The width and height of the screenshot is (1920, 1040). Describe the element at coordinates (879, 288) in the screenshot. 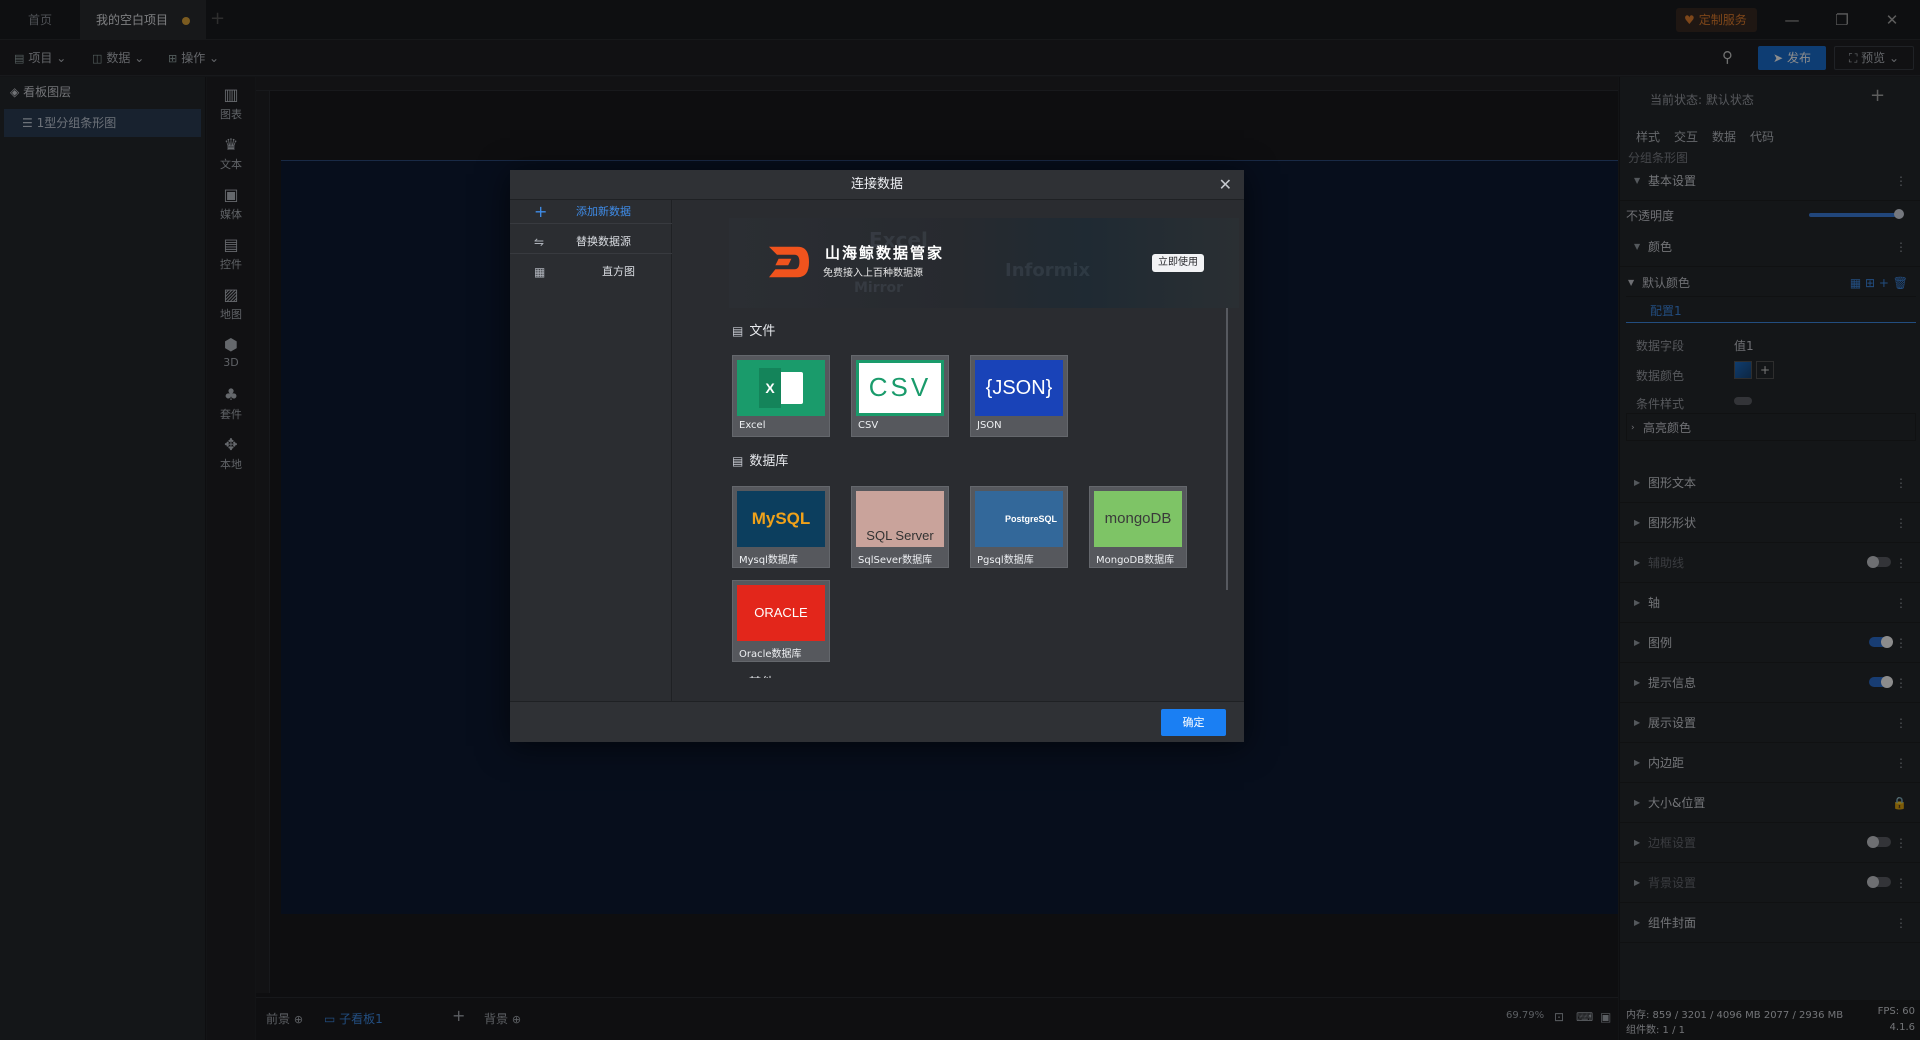

I see `banner-deco-text-3: Mirror` at that location.